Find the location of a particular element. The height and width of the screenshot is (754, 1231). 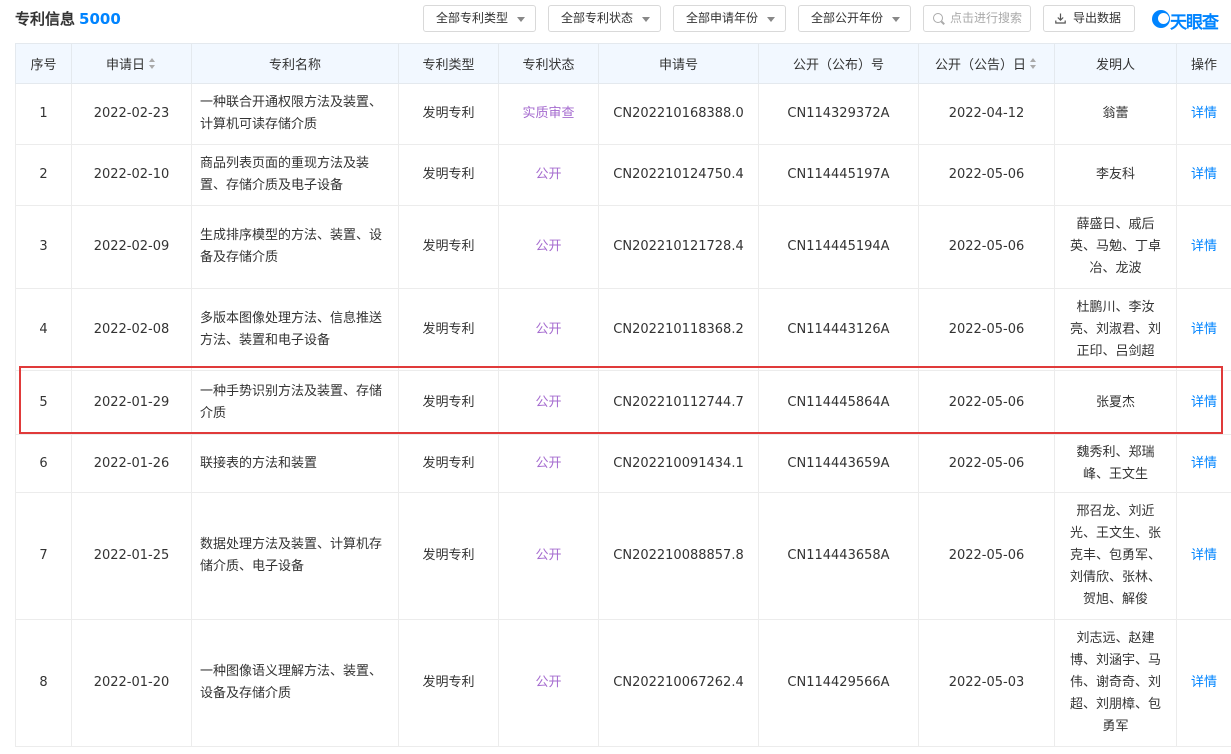

cell-publication-date: 2022-05-03 is located at coordinates (986, 683).